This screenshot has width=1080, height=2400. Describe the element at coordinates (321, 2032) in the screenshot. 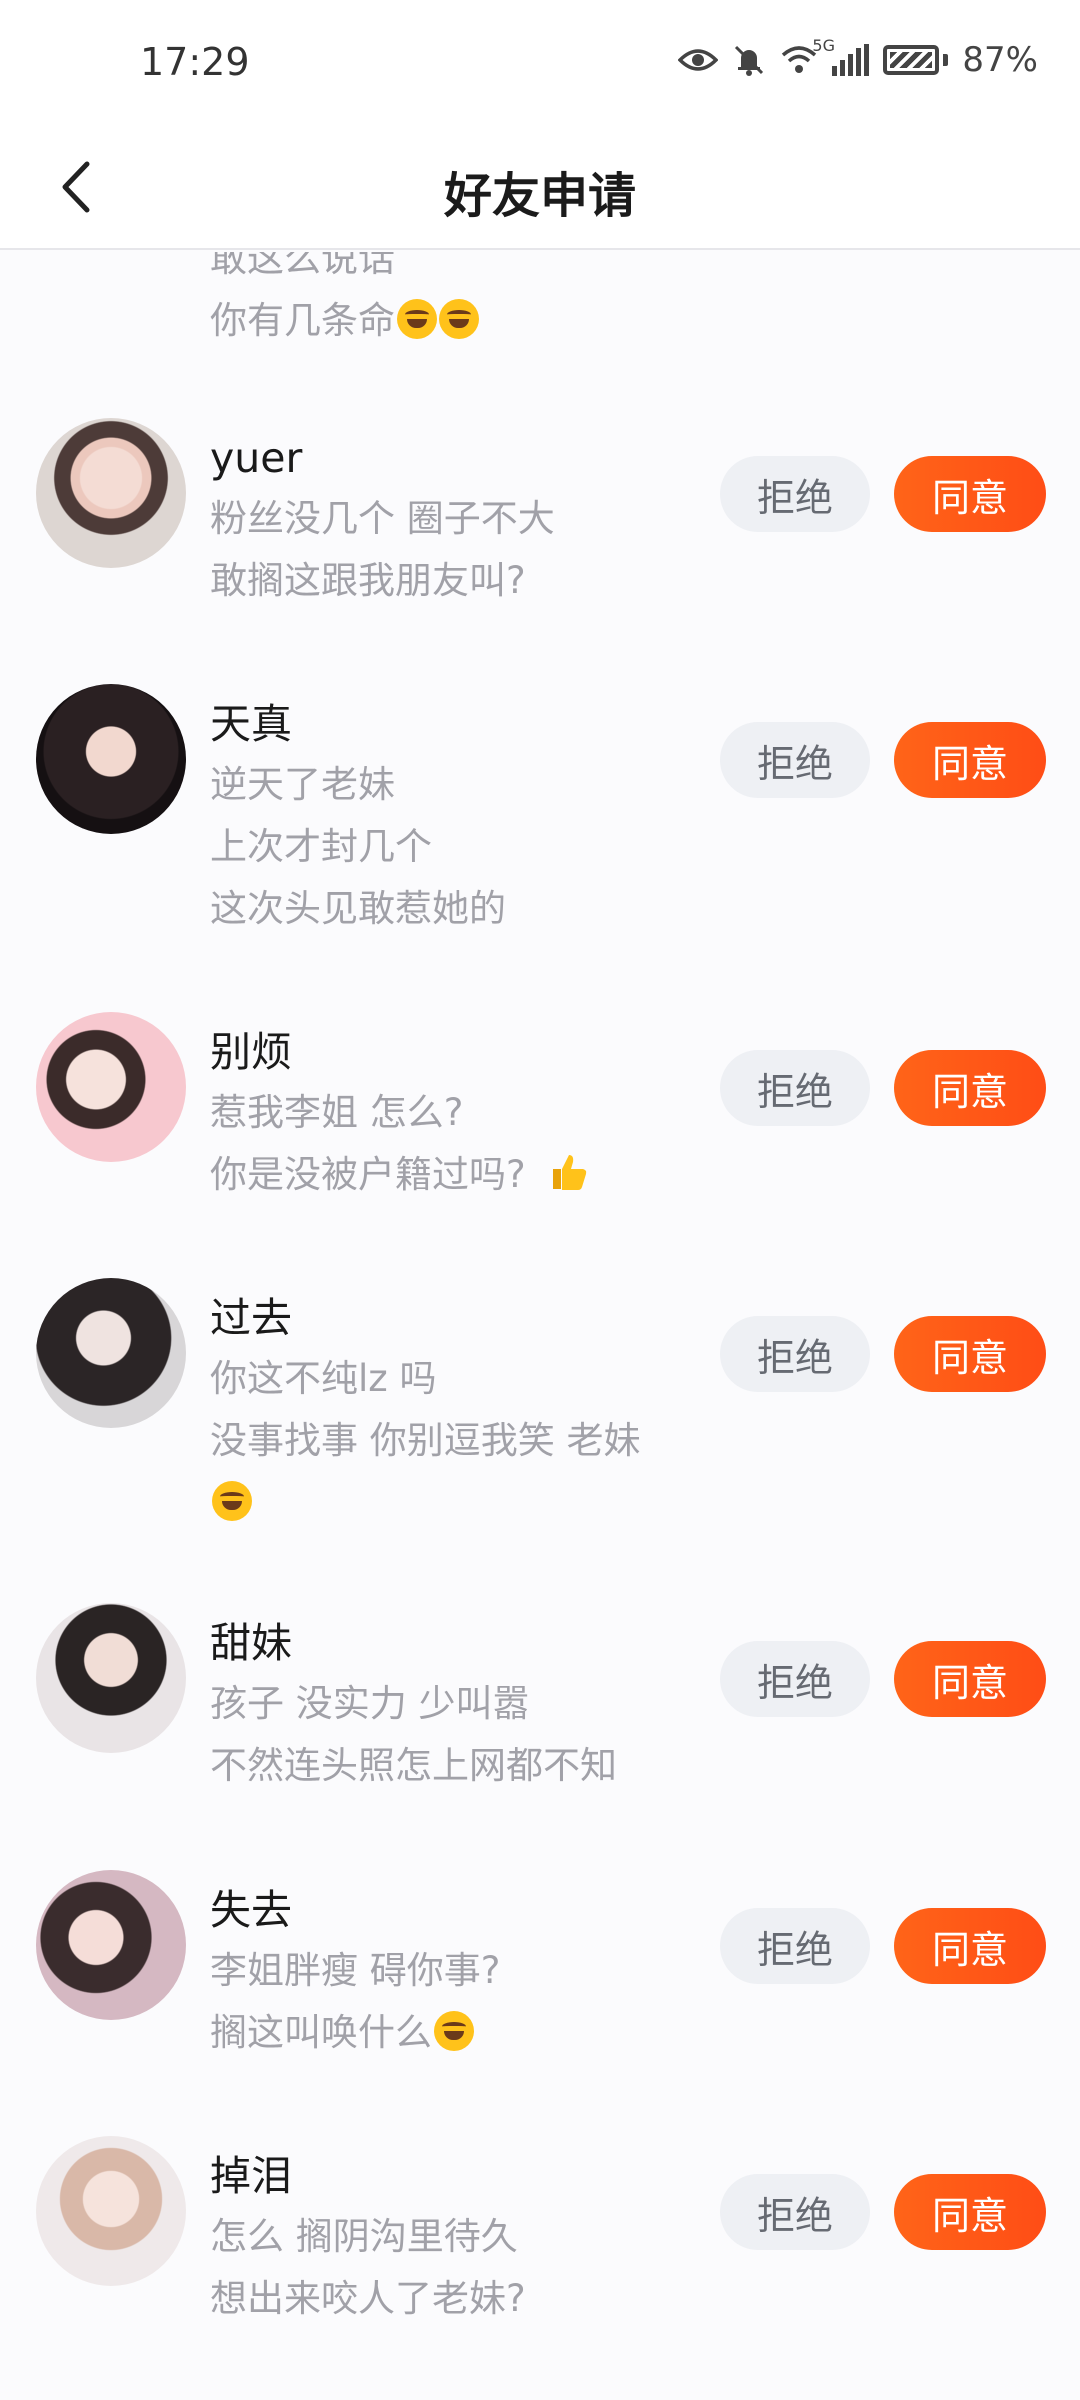

I see `message-text: 搁这叫唤什么` at that location.